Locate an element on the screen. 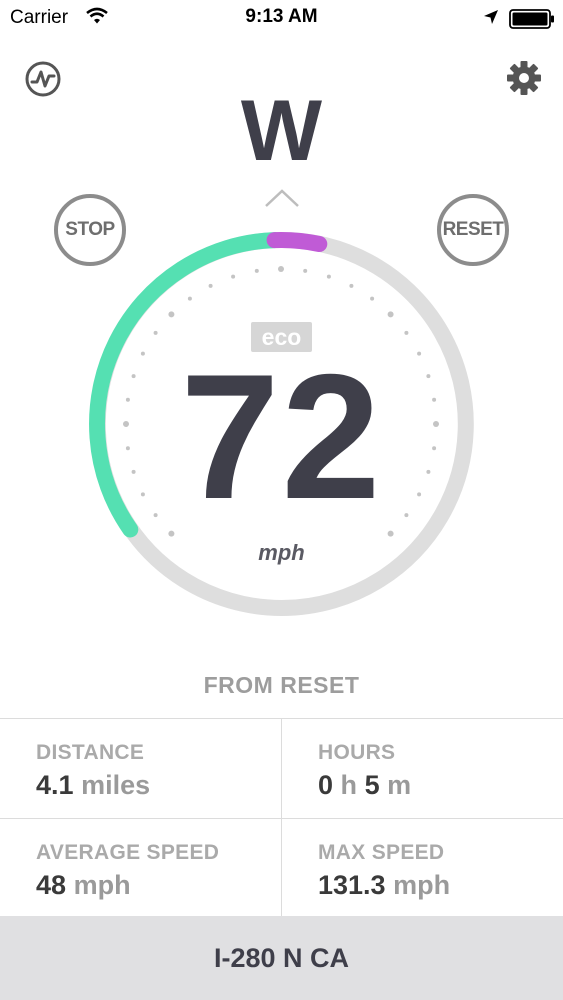 This screenshot has width=563, height=1000. max-speed-unit: mph is located at coordinates (422, 885).